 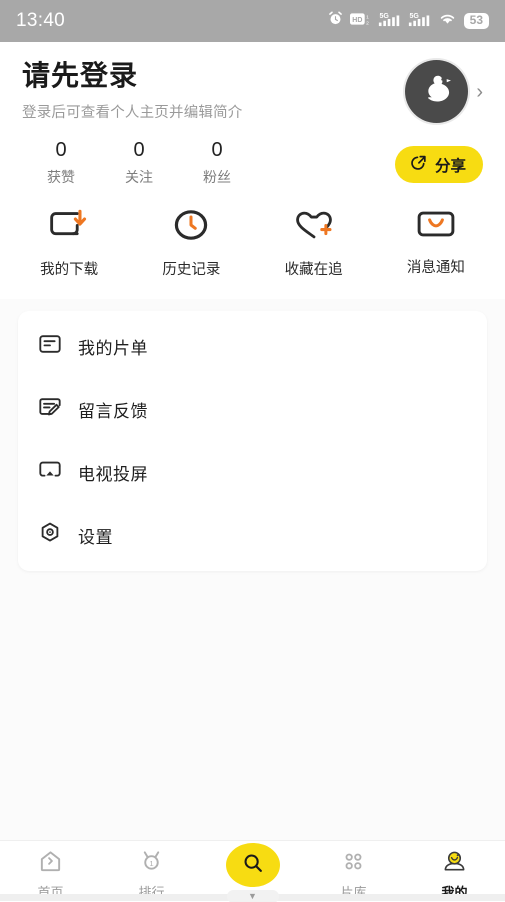 I want to click on library-dots-icon, so click(x=353, y=864).